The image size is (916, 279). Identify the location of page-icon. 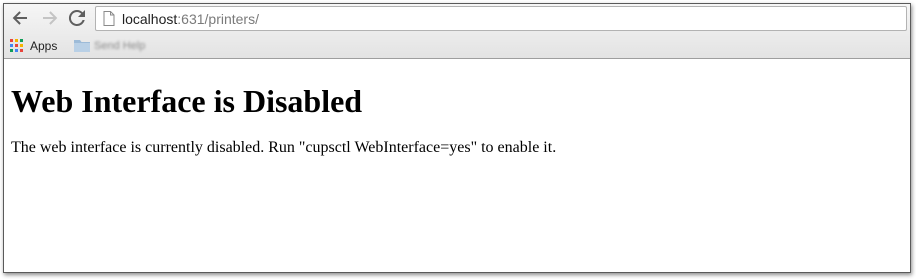
(109, 18).